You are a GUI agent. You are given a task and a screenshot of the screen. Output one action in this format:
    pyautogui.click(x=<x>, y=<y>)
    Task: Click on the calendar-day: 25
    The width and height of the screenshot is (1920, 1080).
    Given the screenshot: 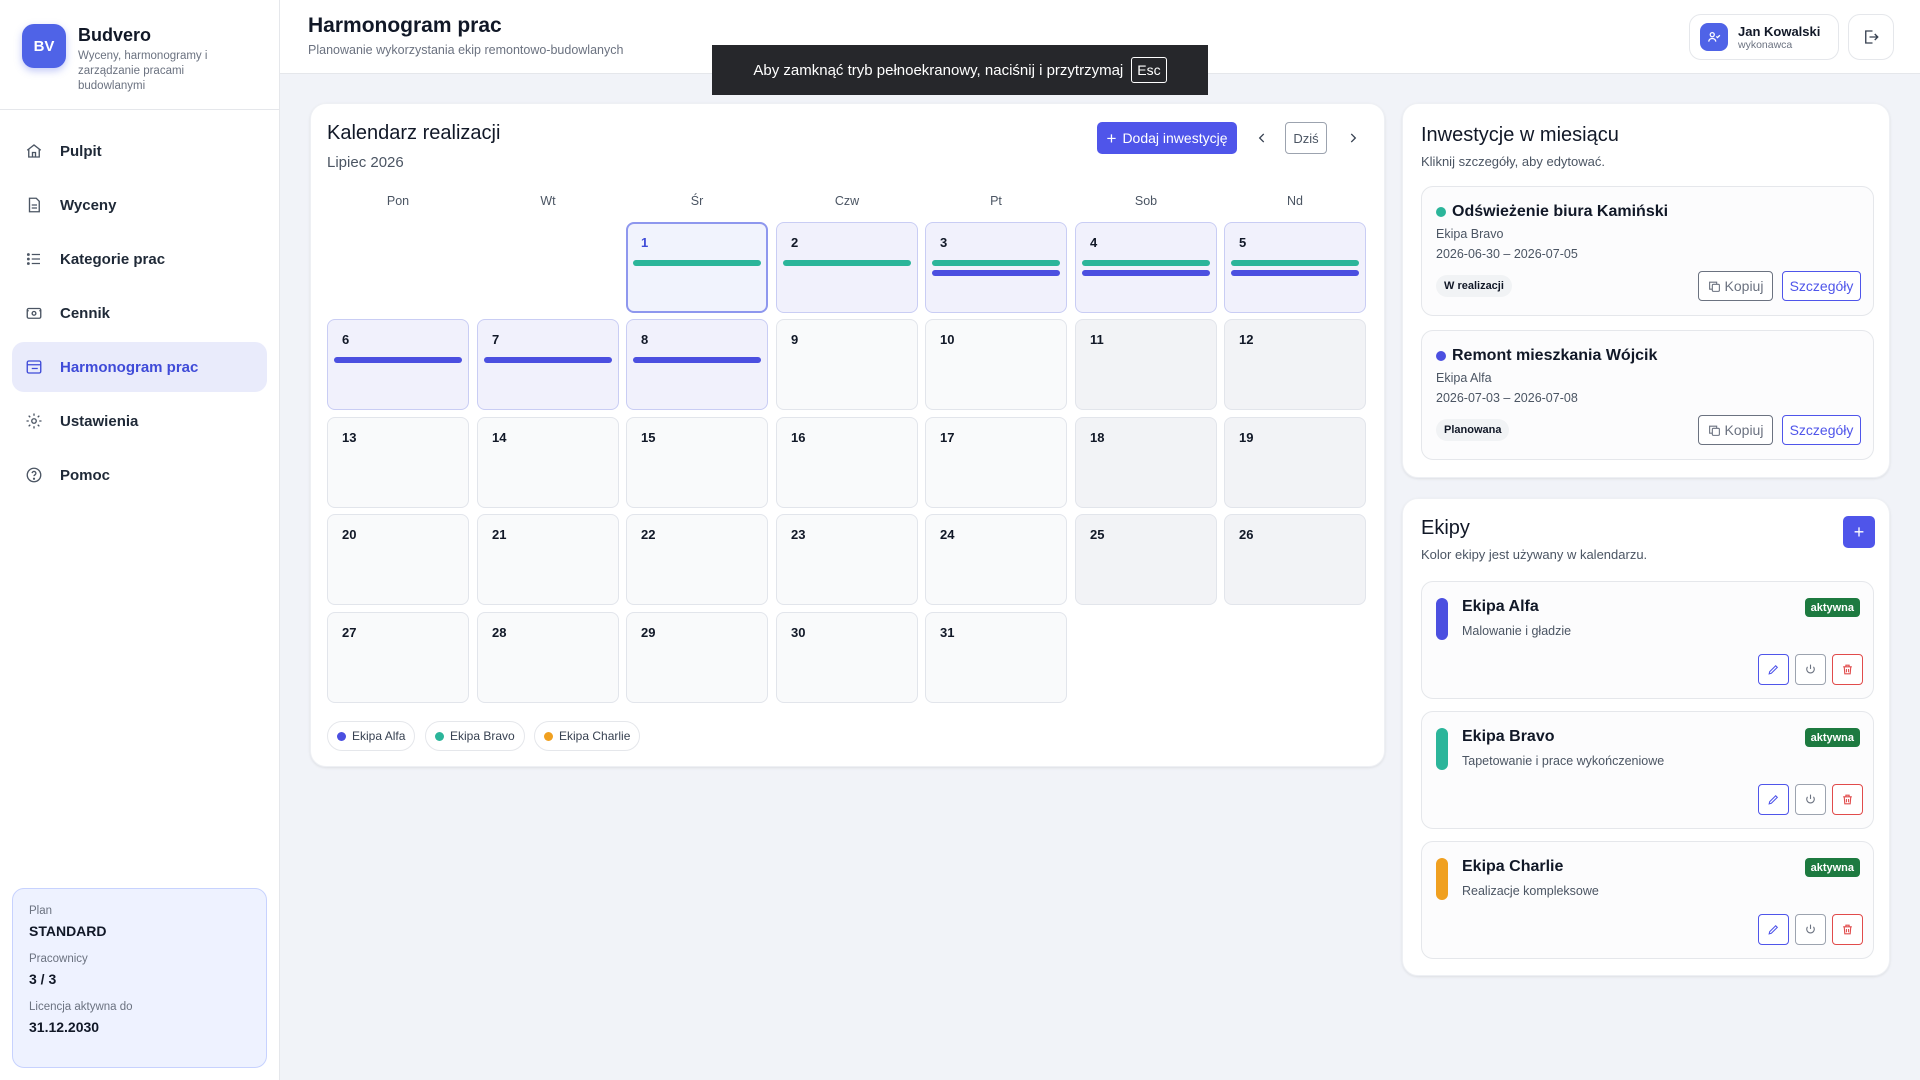 What is the action you would take?
    pyautogui.click(x=1146, y=559)
    